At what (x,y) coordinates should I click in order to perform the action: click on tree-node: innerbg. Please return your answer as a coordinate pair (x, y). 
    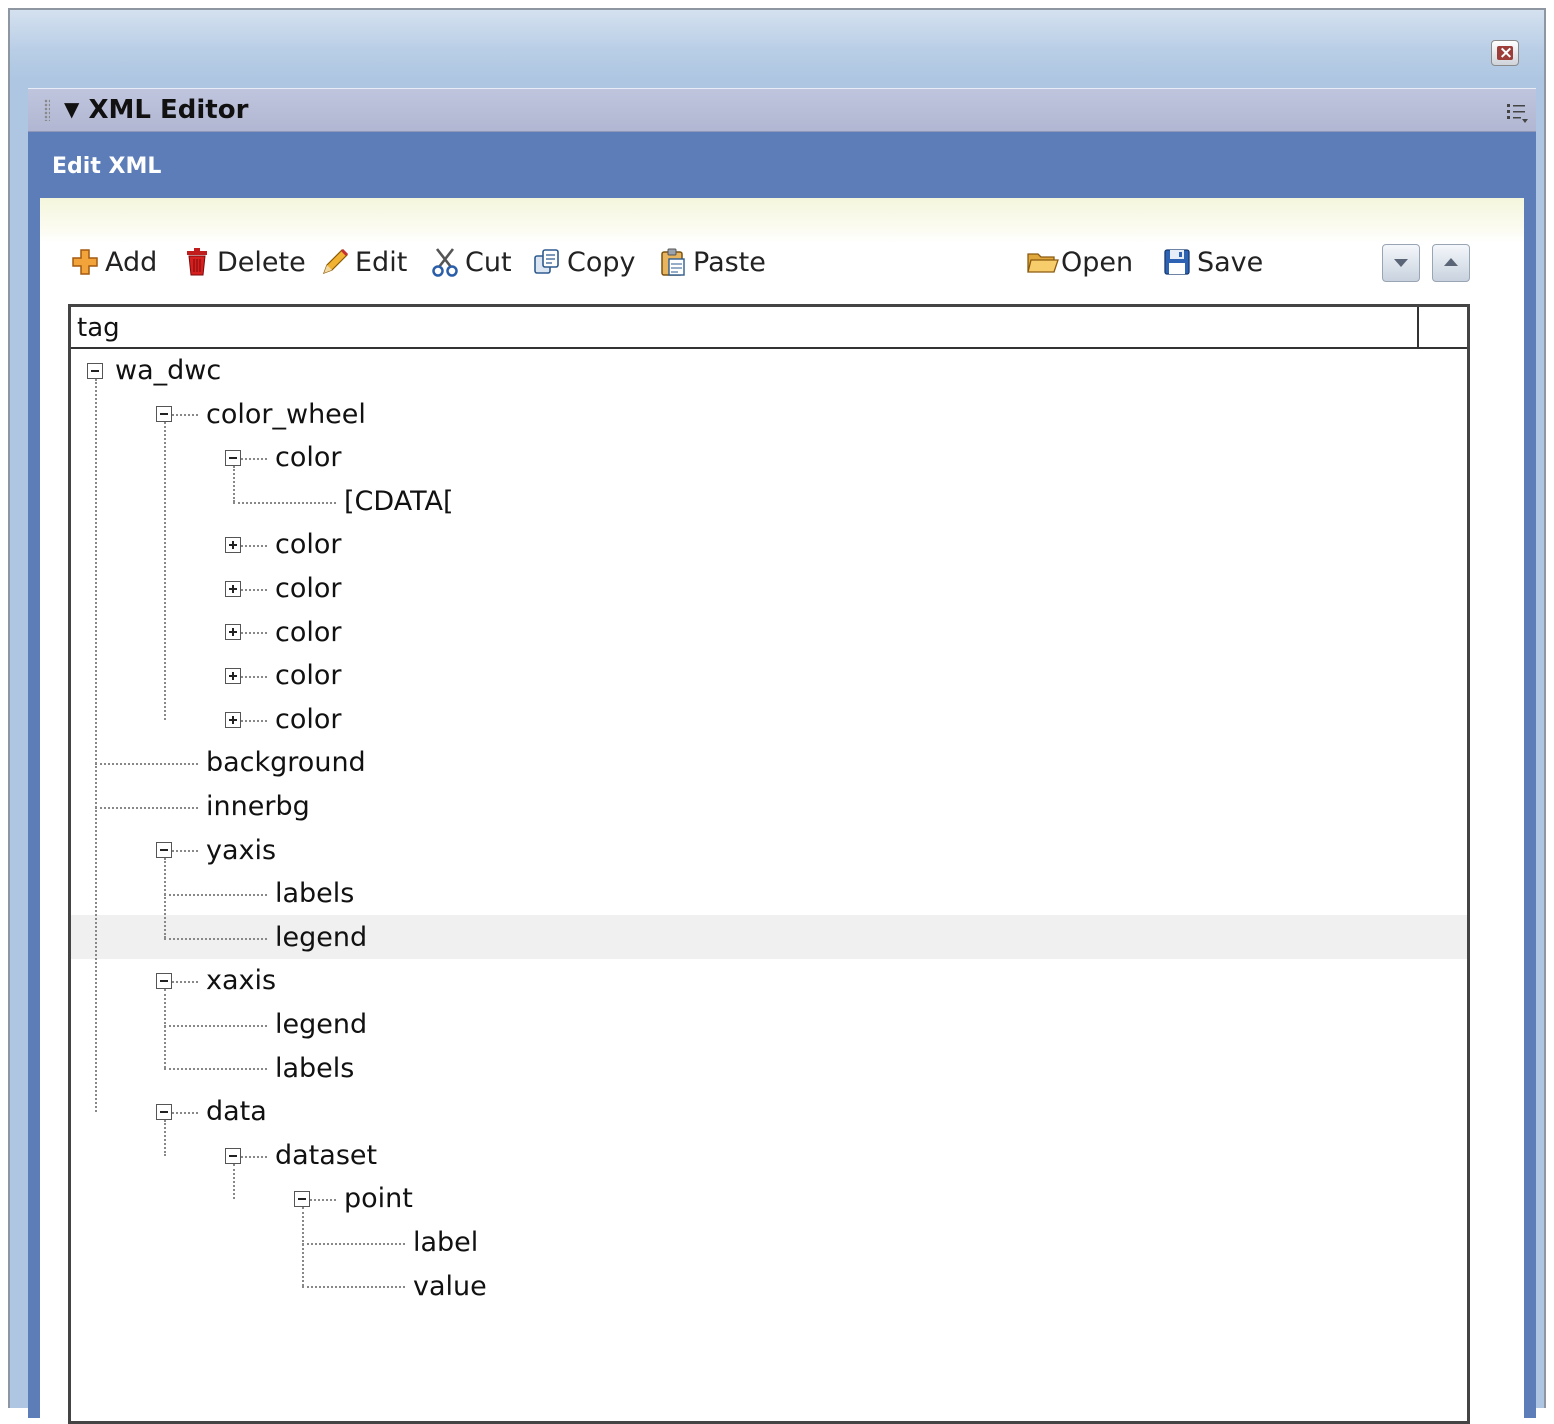
    Looking at the image, I should click on (258, 807).